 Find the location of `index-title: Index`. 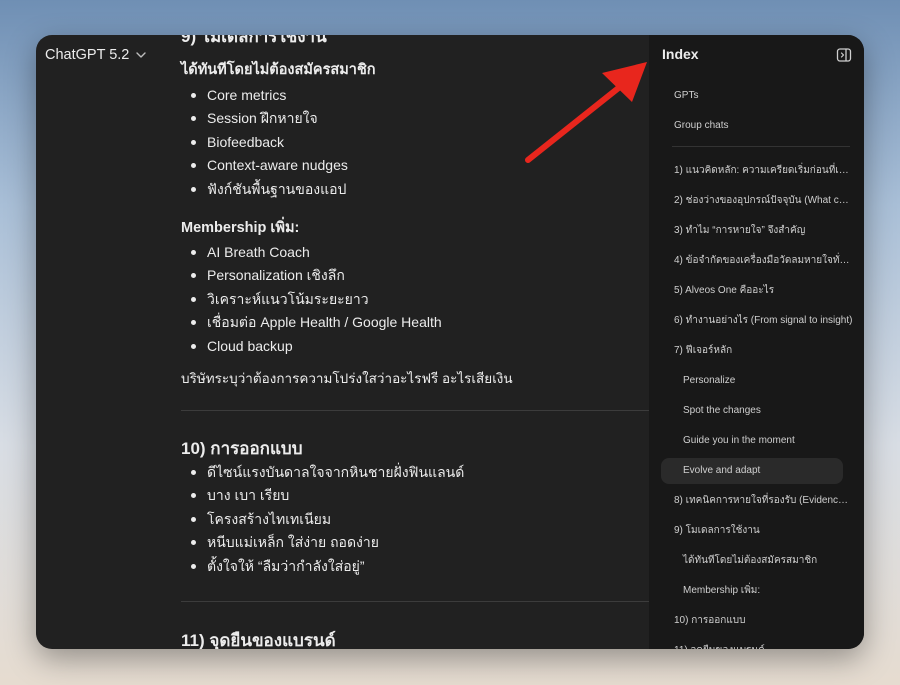

index-title: Index is located at coordinates (680, 54).